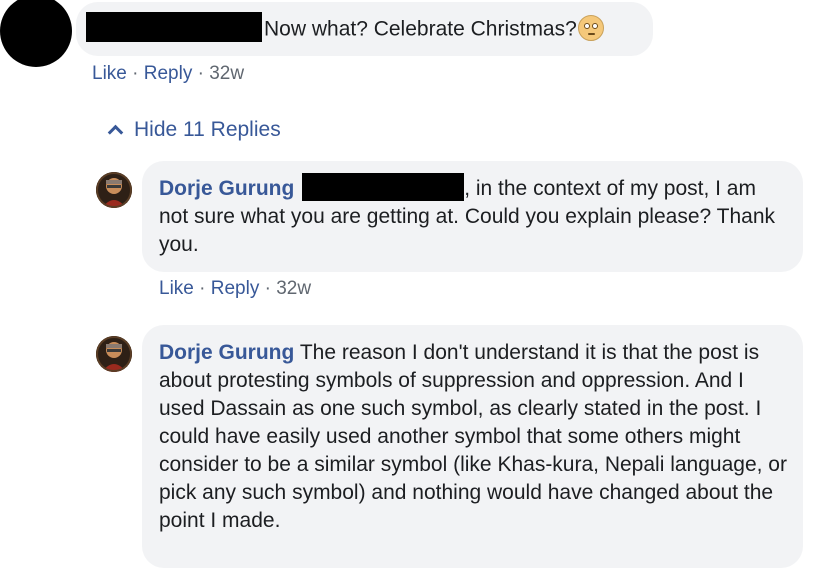  What do you see at coordinates (207, 129) in the screenshot?
I see `hide-replies-label: Hide 11 Replies` at bounding box center [207, 129].